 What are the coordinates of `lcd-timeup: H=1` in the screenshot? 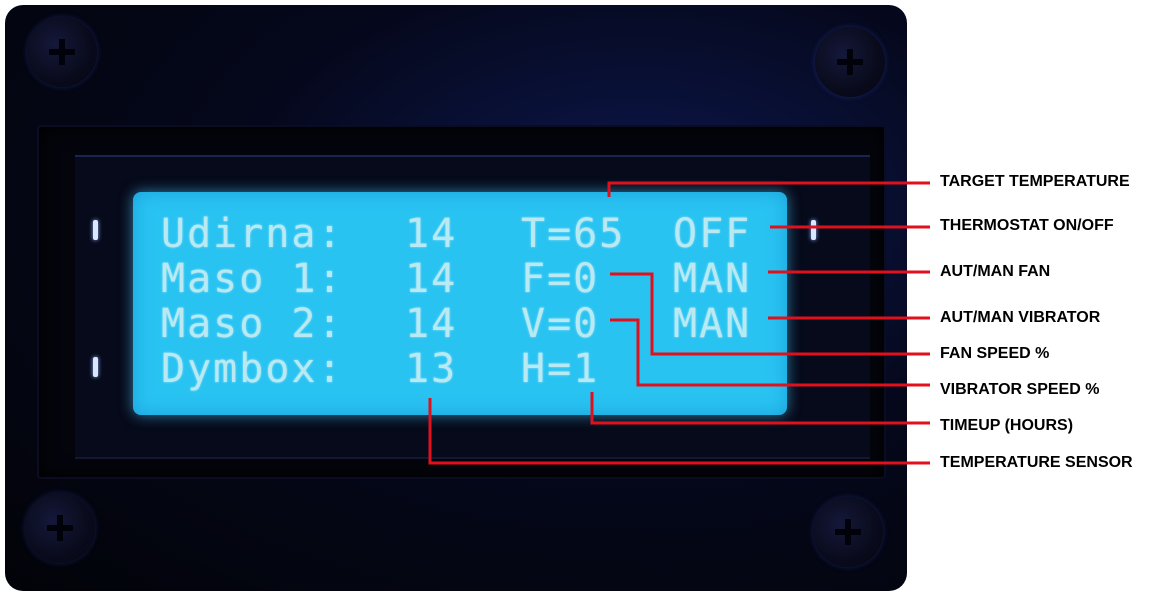 It's located at (560, 369).